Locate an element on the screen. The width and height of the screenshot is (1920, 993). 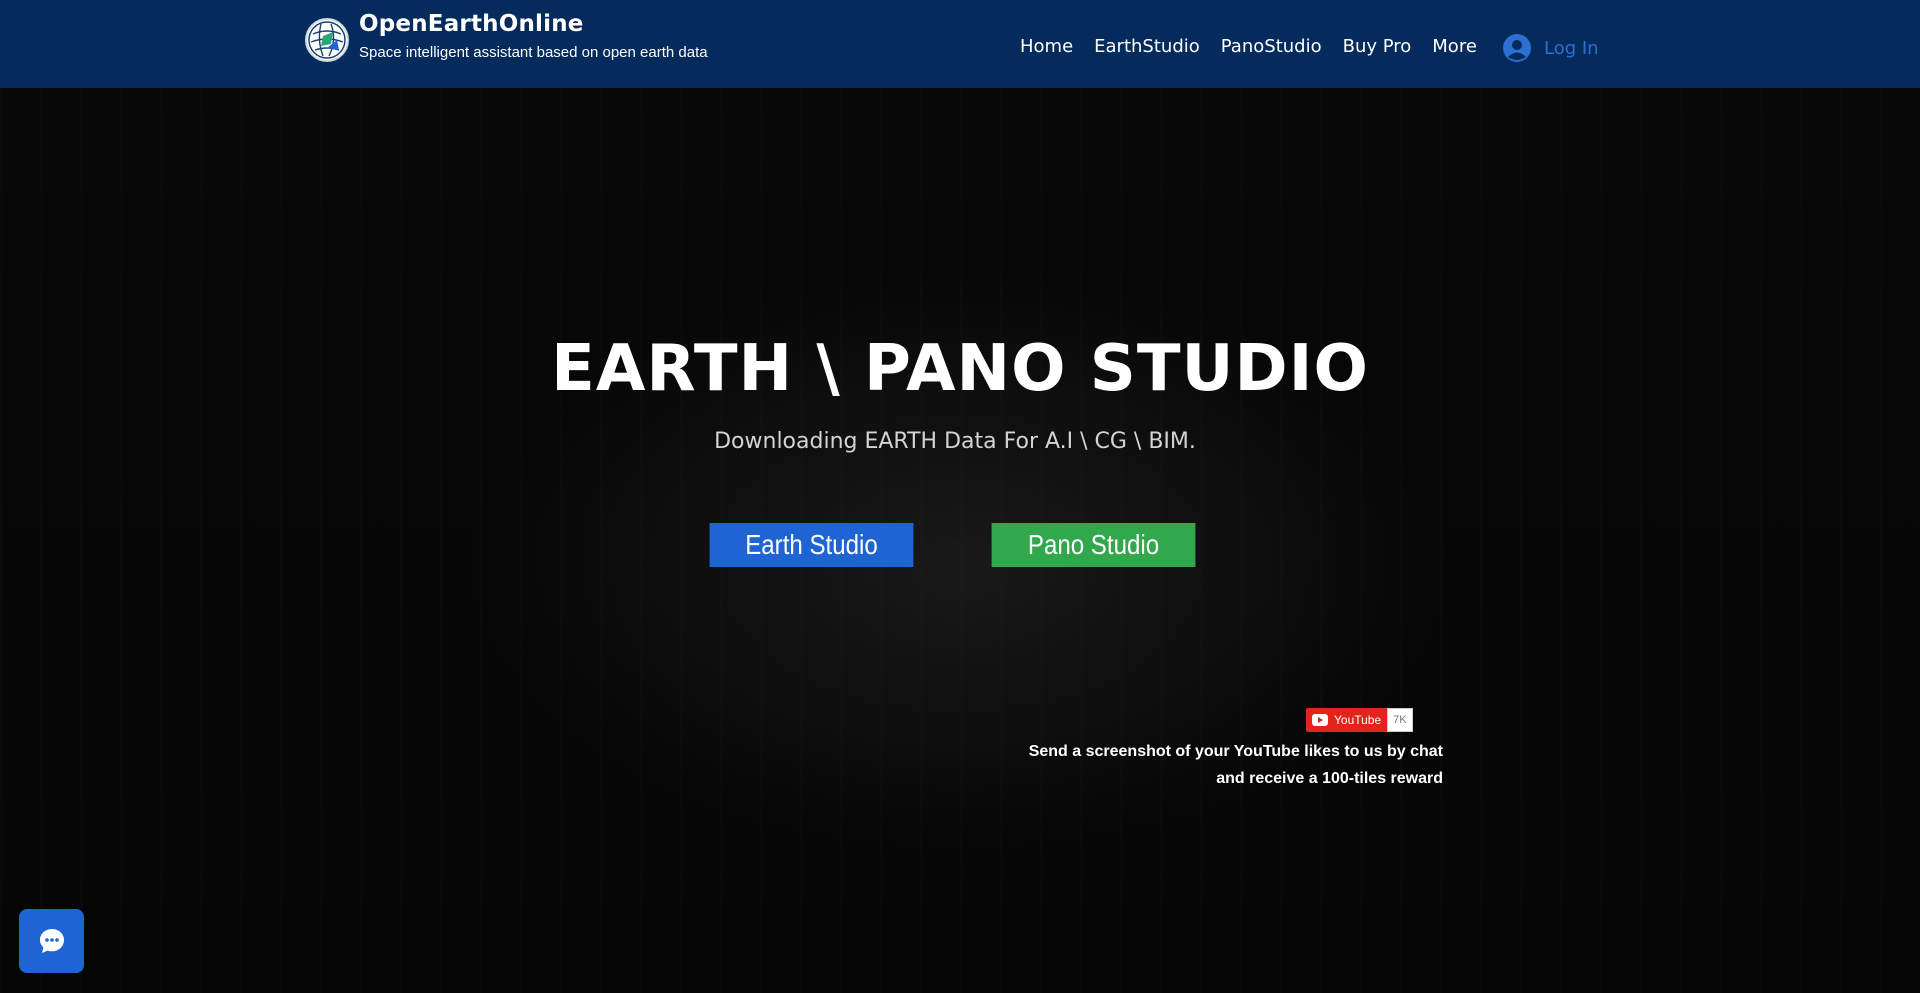
earth-studio-button: Earth Studio is located at coordinates (811, 545).